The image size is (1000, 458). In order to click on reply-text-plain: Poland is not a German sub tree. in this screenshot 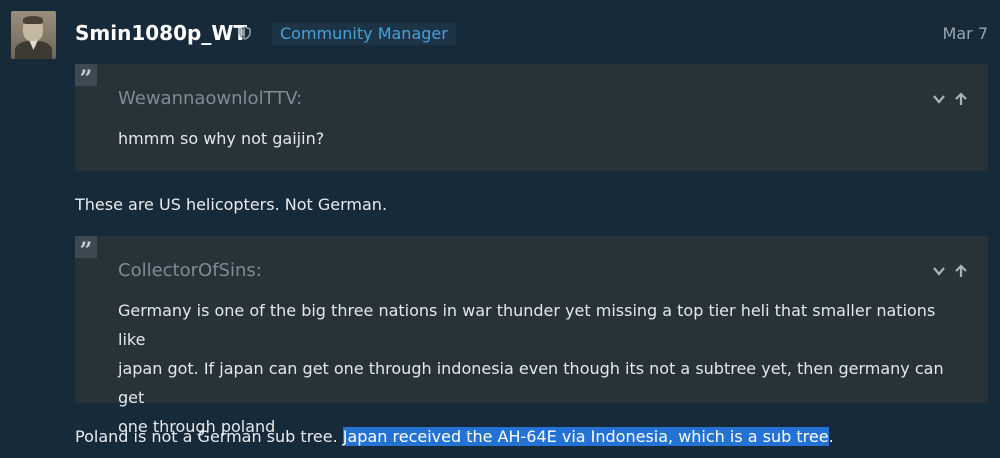, I will do `click(209, 436)`.